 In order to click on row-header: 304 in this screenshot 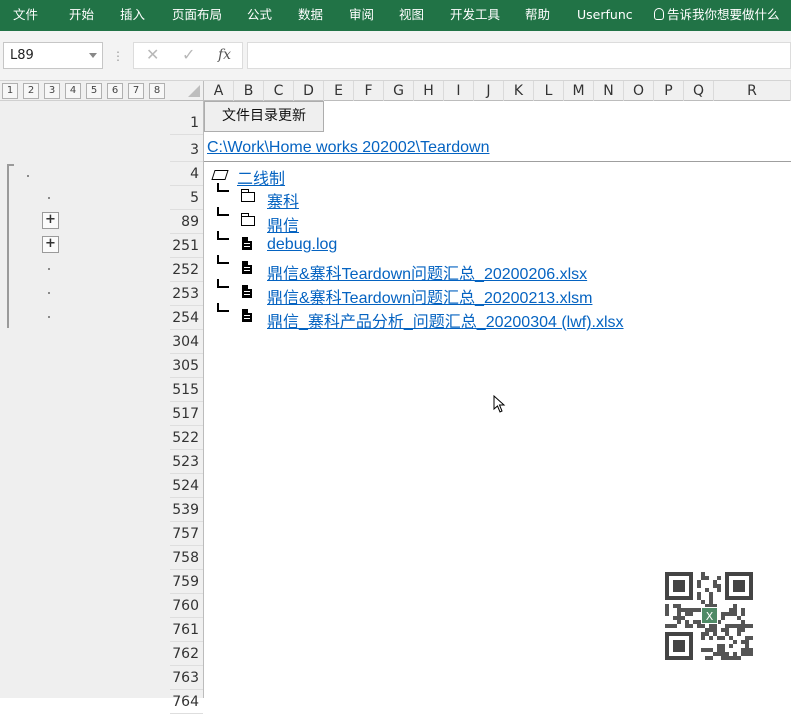, I will do `click(186, 342)`.